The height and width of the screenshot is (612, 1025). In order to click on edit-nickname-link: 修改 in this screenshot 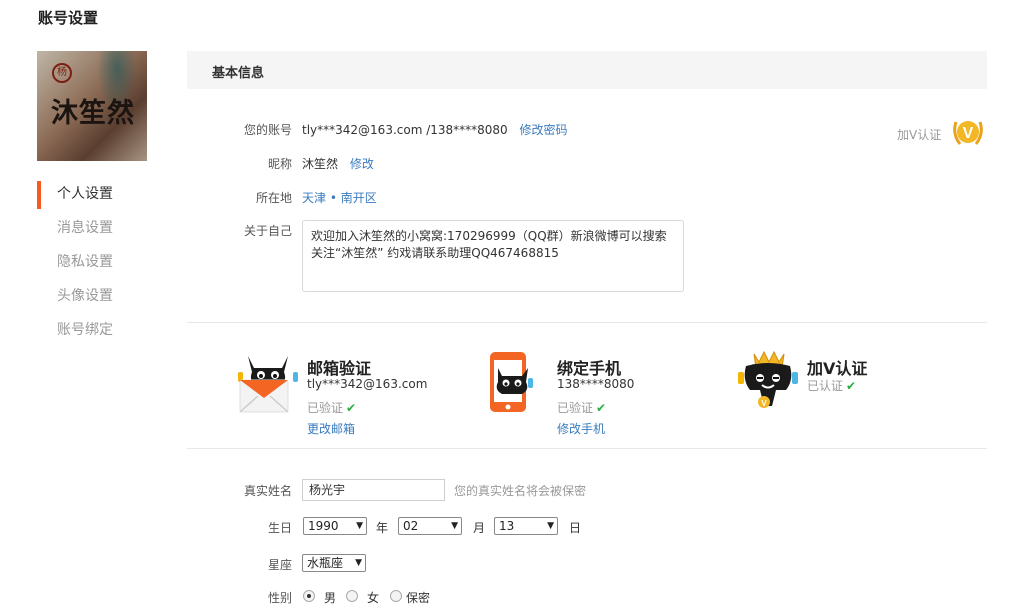, I will do `click(362, 164)`.